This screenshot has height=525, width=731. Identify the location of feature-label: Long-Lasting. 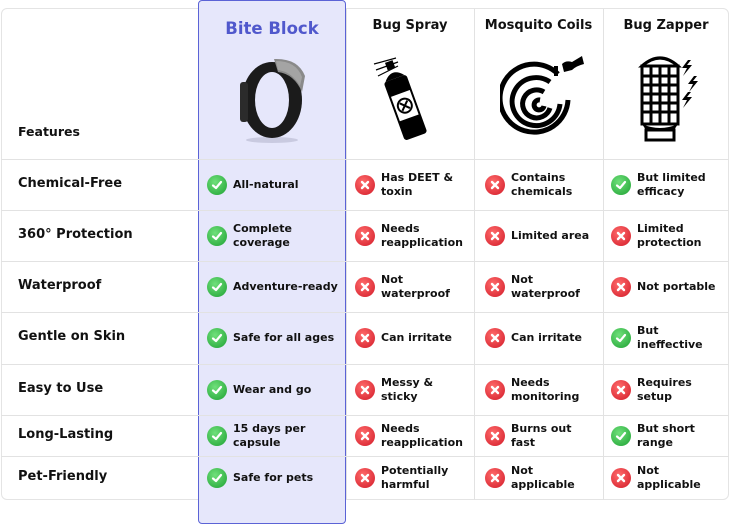
(66, 434).